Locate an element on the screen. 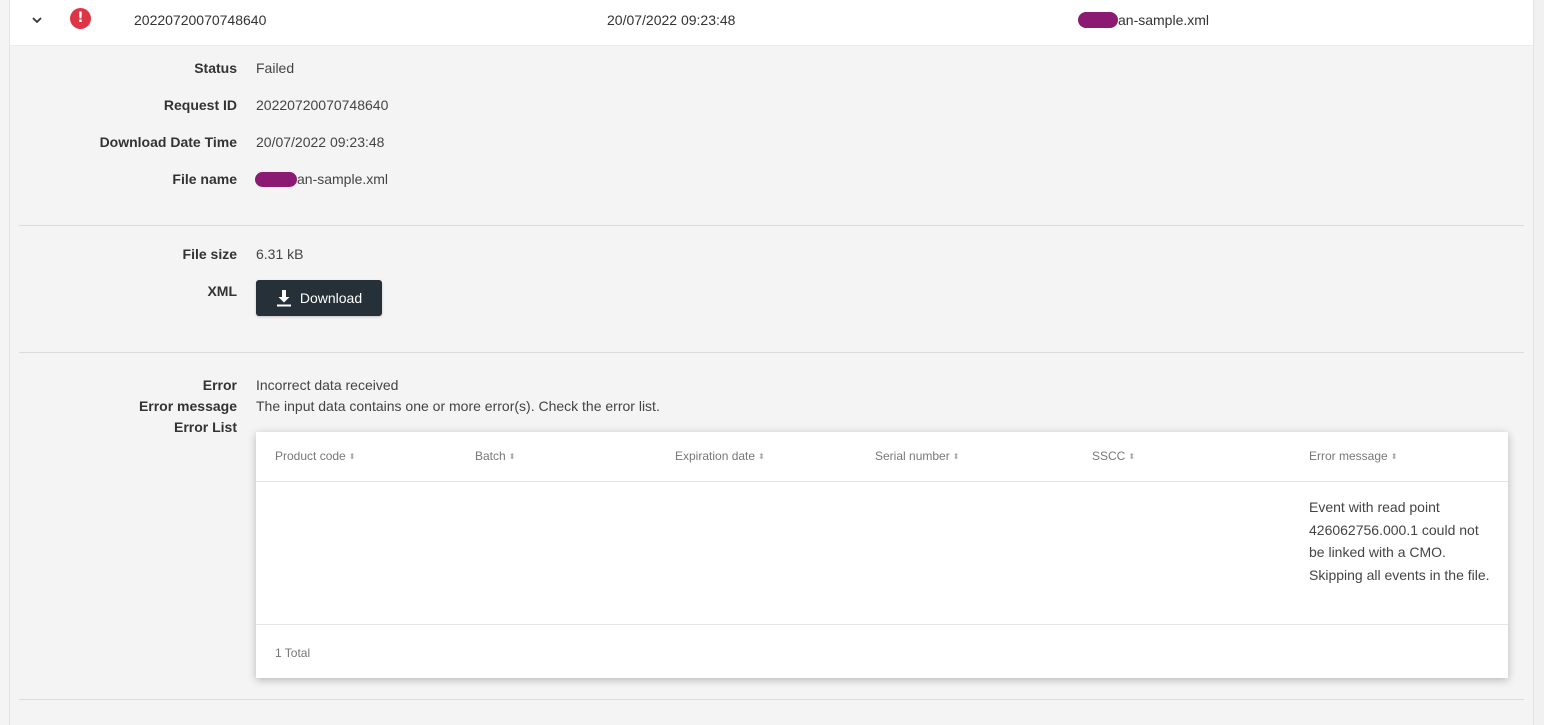 The width and height of the screenshot is (1544, 725). chevron-down-icon is located at coordinates (37, 20).